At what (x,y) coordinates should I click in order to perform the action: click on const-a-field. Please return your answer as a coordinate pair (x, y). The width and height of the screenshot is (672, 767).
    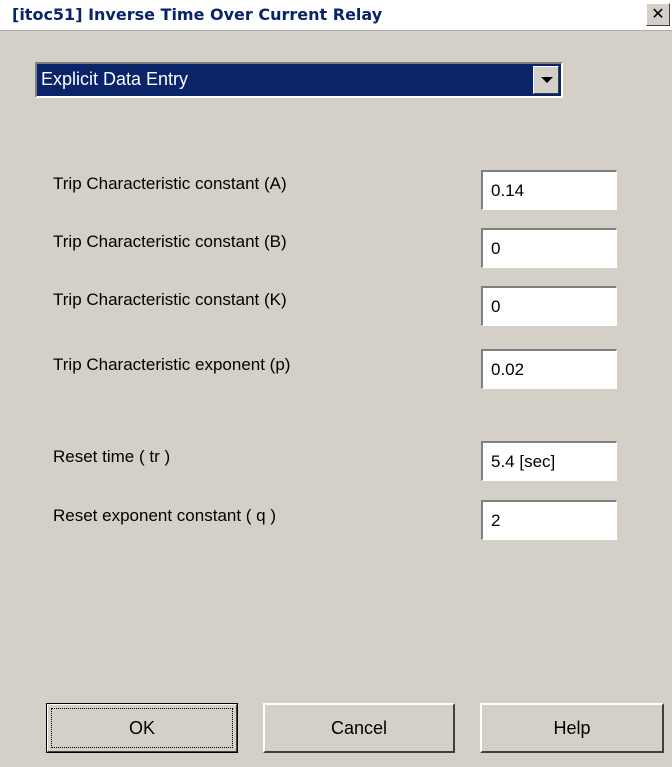
    Looking at the image, I should click on (549, 190).